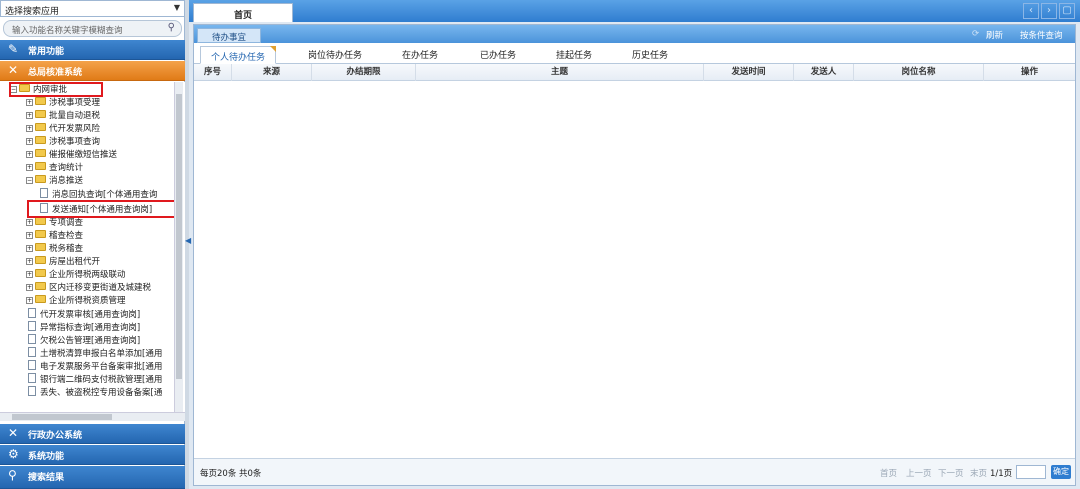 The height and width of the screenshot is (489, 1080). What do you see at coordinates (650, 54) in the screenshot?
I see `tab-history: 历史任务` at bounding box center [650, 54].